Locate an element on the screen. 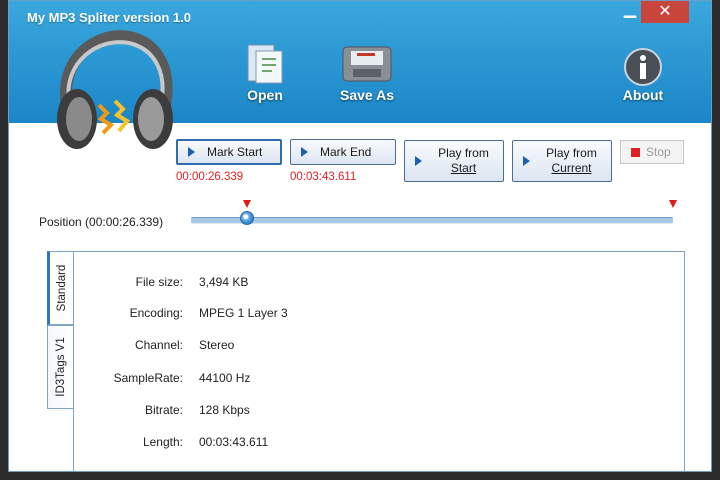  info-icon is located at coordinates (643, 67).